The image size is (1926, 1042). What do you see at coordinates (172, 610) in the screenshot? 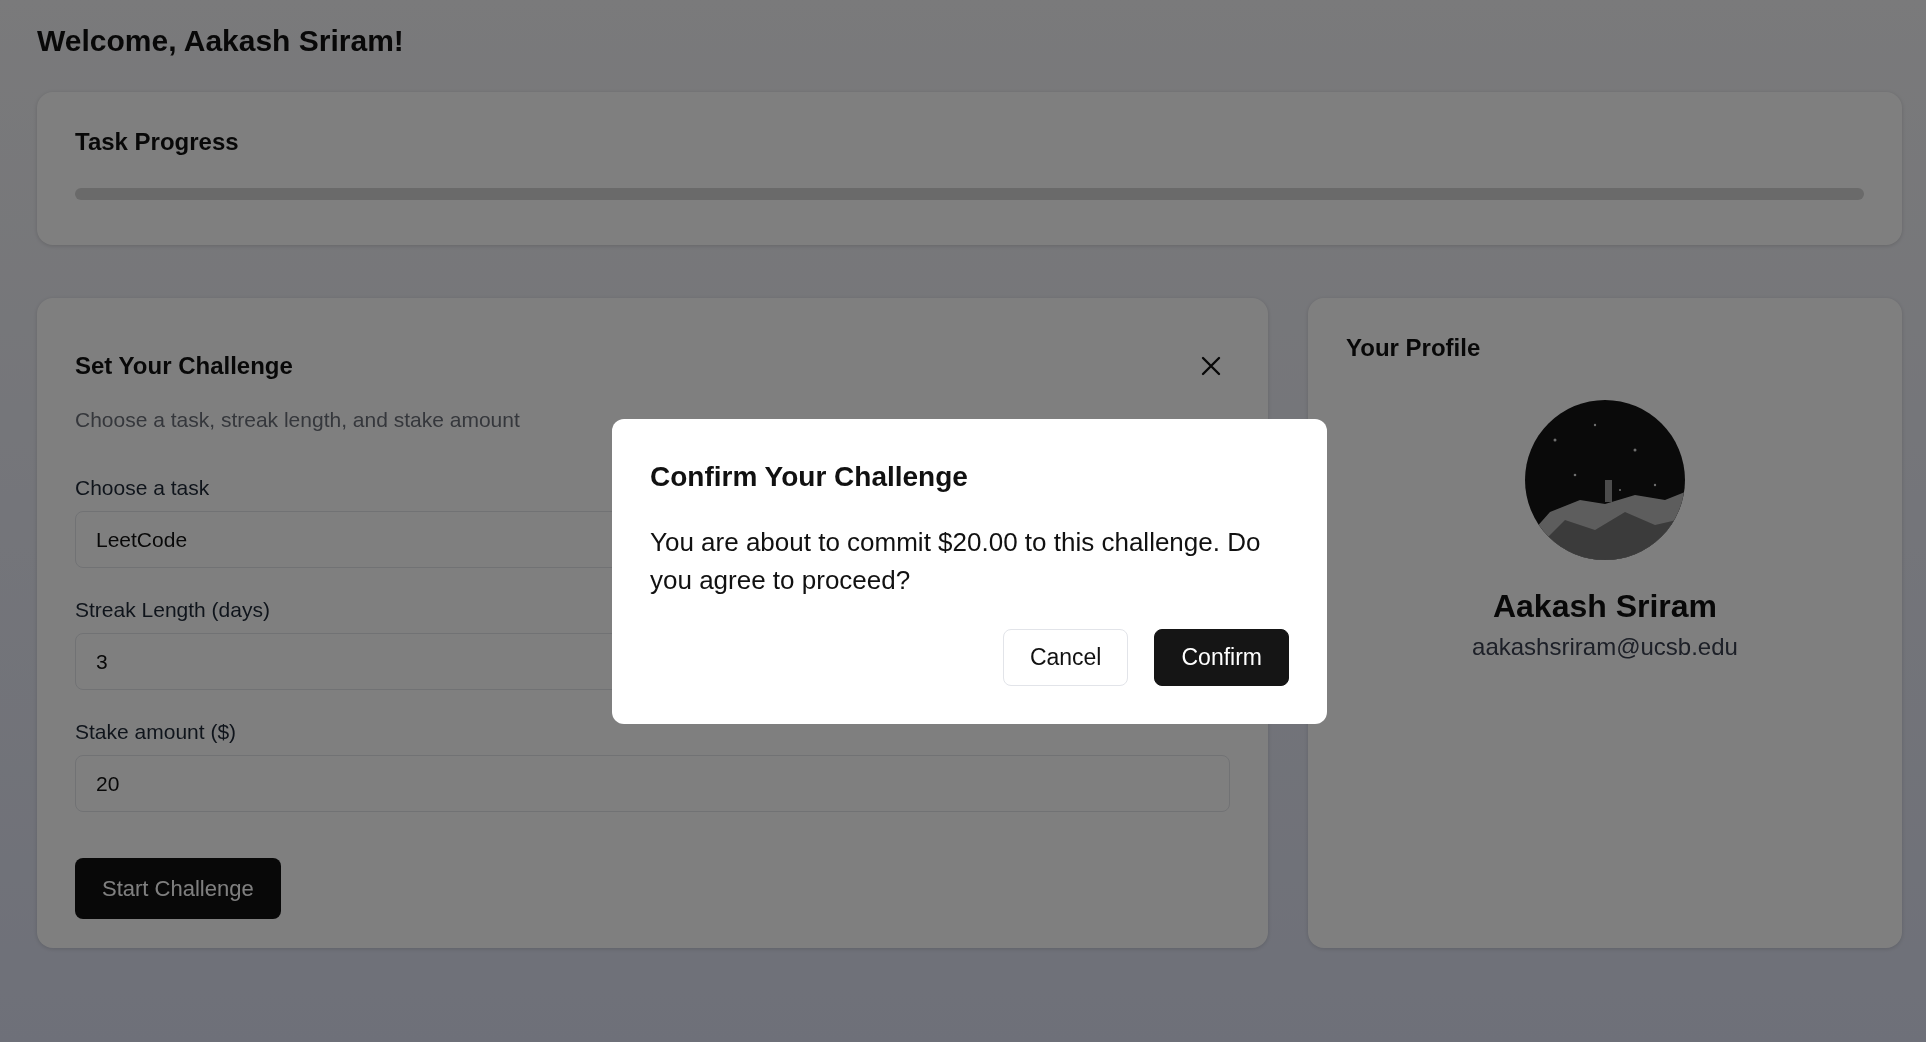
I see `field-label: Streak Length (days)` at bounding box center [172, 610].